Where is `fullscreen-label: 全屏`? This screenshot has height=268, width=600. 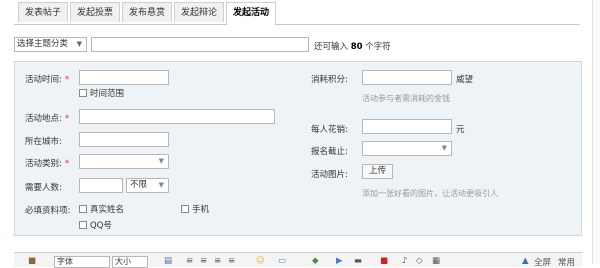
fullscreen-label: 全屏 is located at coordinates (542, 262).